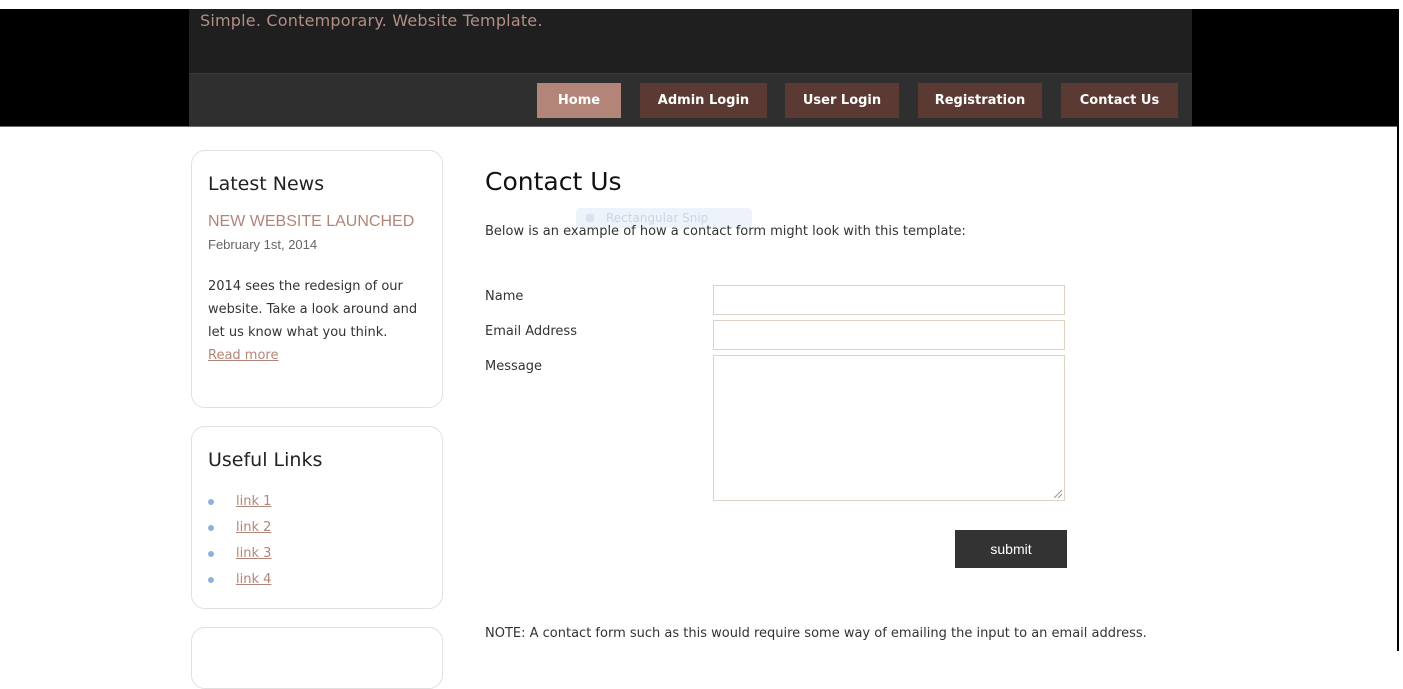 This screenshot has width=1403, height=689. I want to click on link-4: link 4, so click(253, 579).